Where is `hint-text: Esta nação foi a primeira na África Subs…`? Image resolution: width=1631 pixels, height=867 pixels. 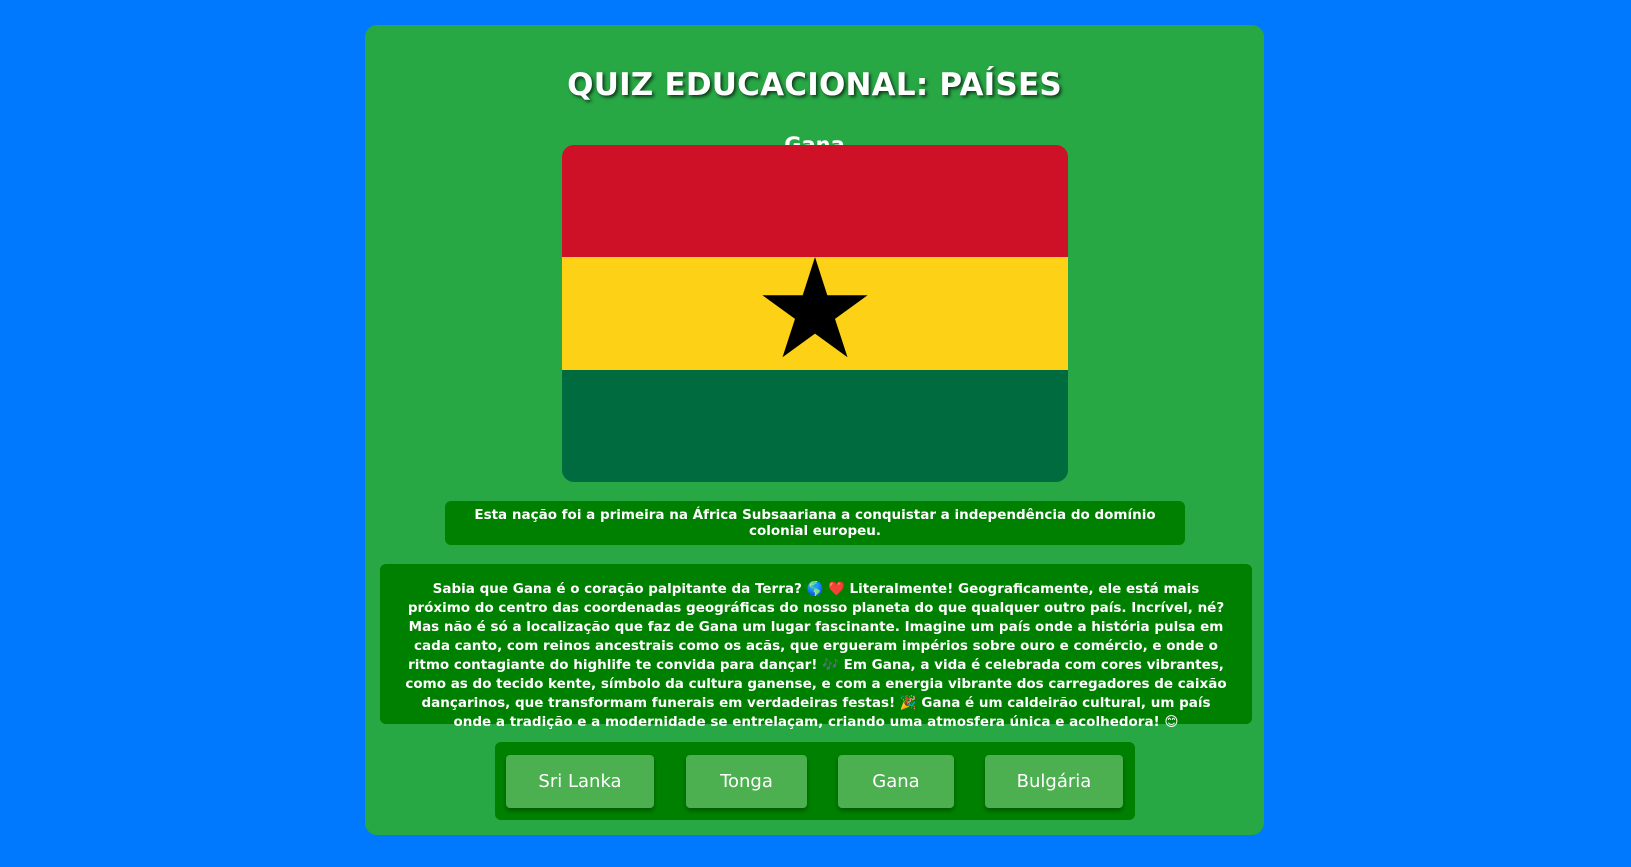 hint-text: Esta nação foi a primeira na África Subs… is located at coordinates (815, 523).